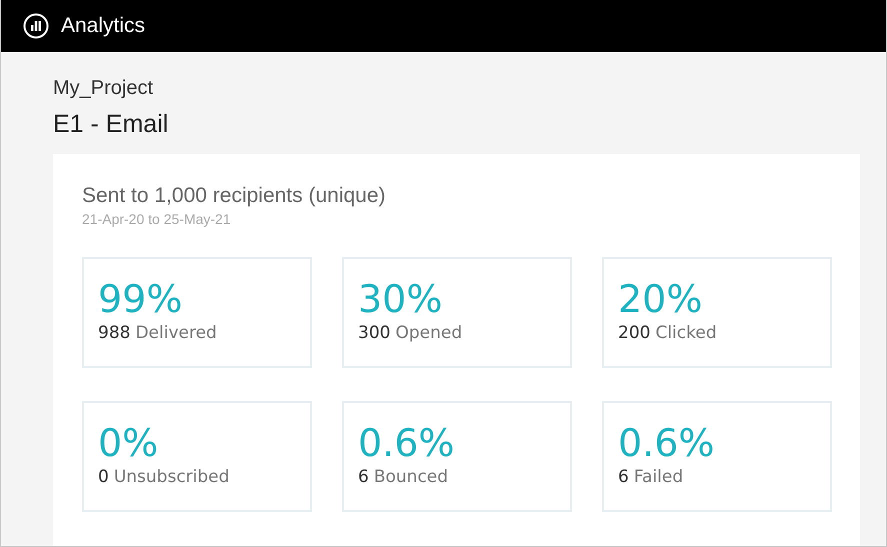 This screenshot has width=887, height=547. Describe the element at coordinates (36, 26) in the screenshot. I see `bar-chart-icon` at that location.